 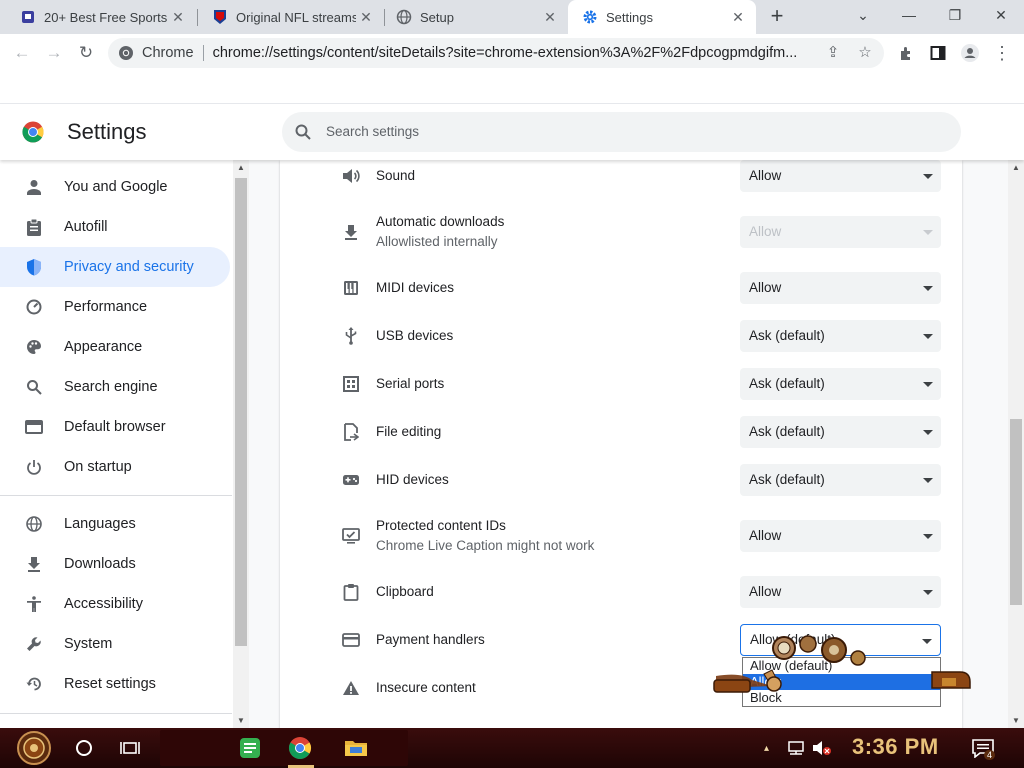 What do you see at coordinates (840, 592) in the screenshot?
I see `clipboard-select: Allow` at bounding box center [840, 592].